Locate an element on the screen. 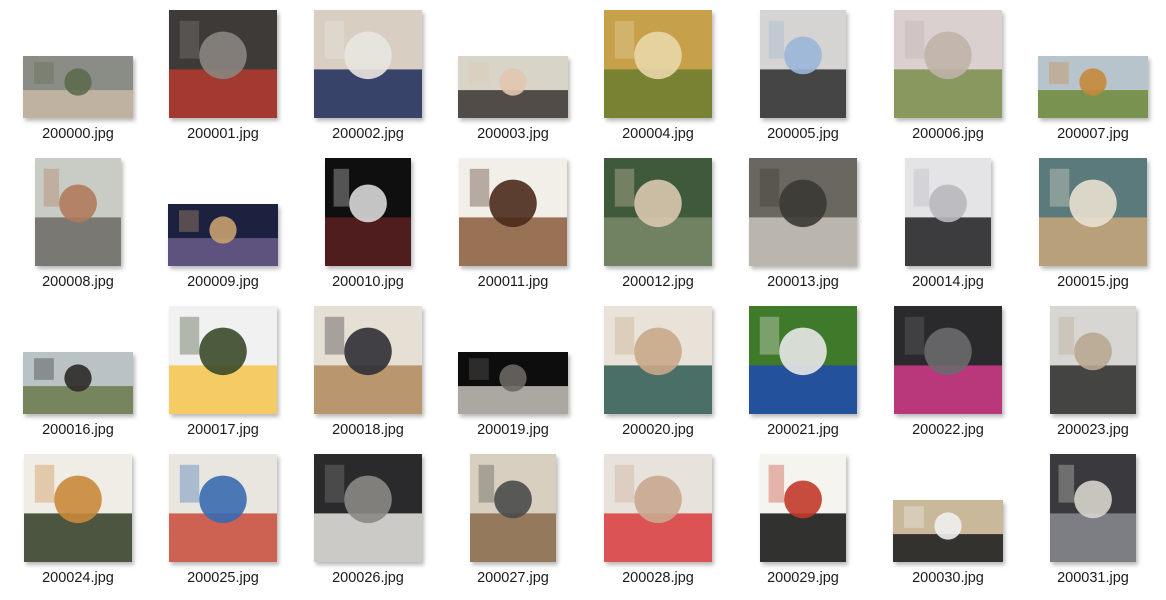  file-name-label: 200006.jpg is located at coordinates (948, 134).